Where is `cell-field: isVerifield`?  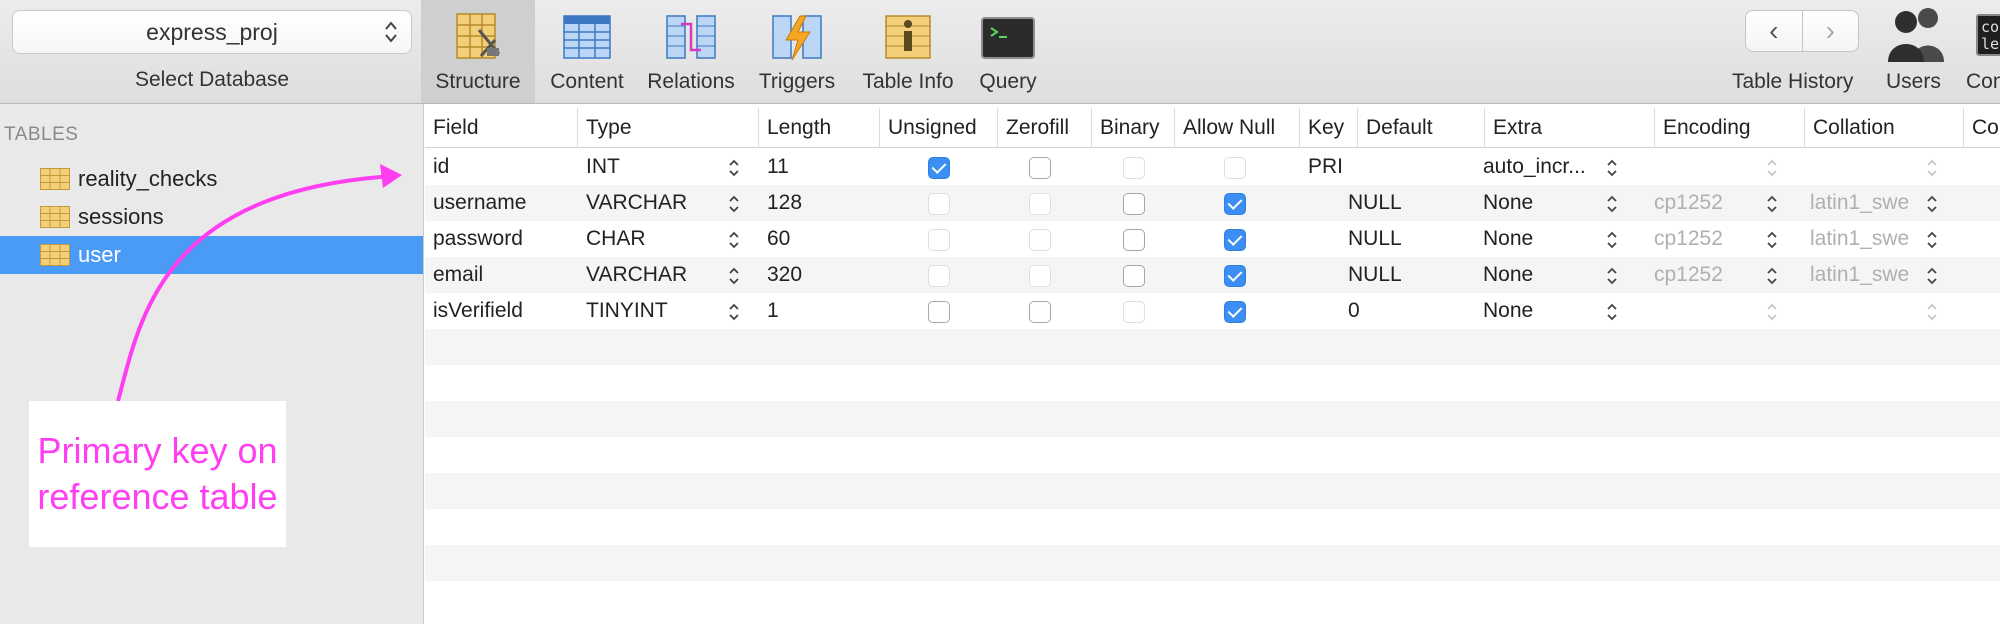
cell-field: isVerifield is located at coordinates (501, 311).